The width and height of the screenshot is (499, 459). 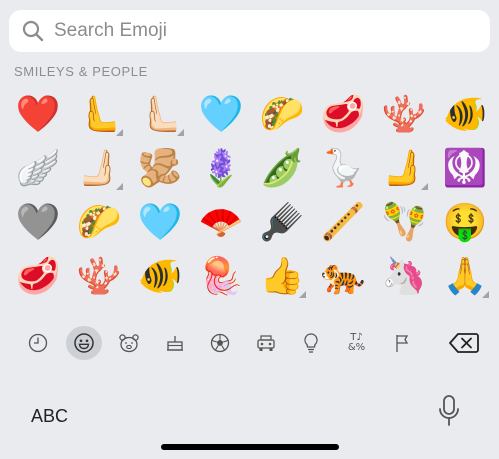 I want to click on section-title: SMILEYS & PEOPLE, so click(x=81, y=71).